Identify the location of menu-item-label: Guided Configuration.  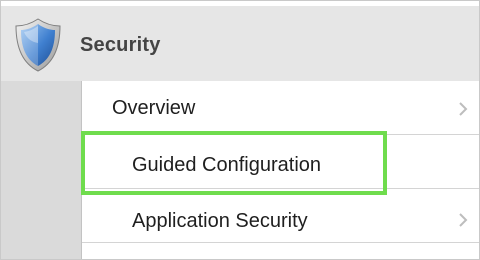
(227, 165).